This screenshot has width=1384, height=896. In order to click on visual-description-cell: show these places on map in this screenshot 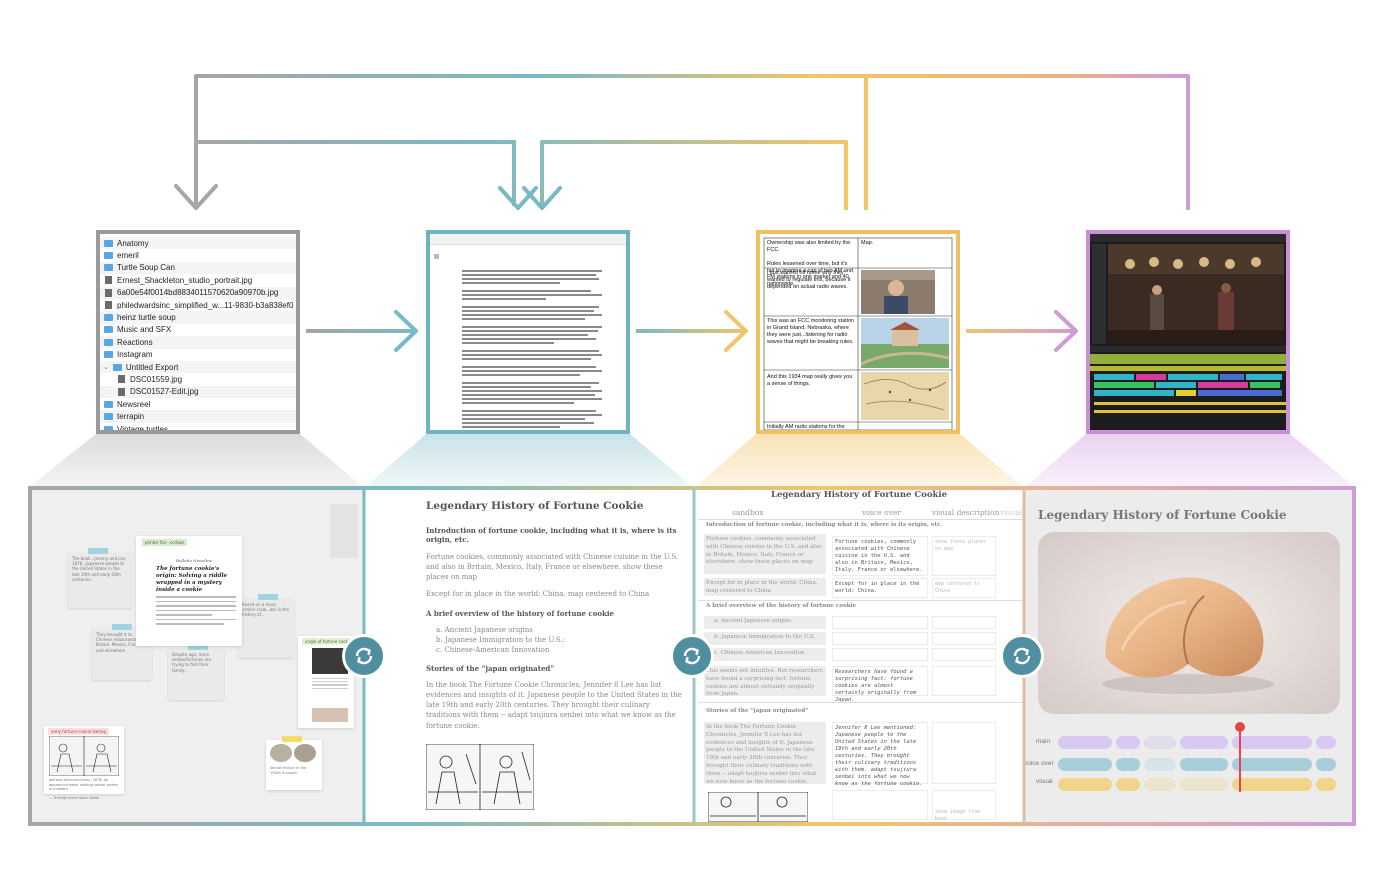, I will do `click(964, 556)`.